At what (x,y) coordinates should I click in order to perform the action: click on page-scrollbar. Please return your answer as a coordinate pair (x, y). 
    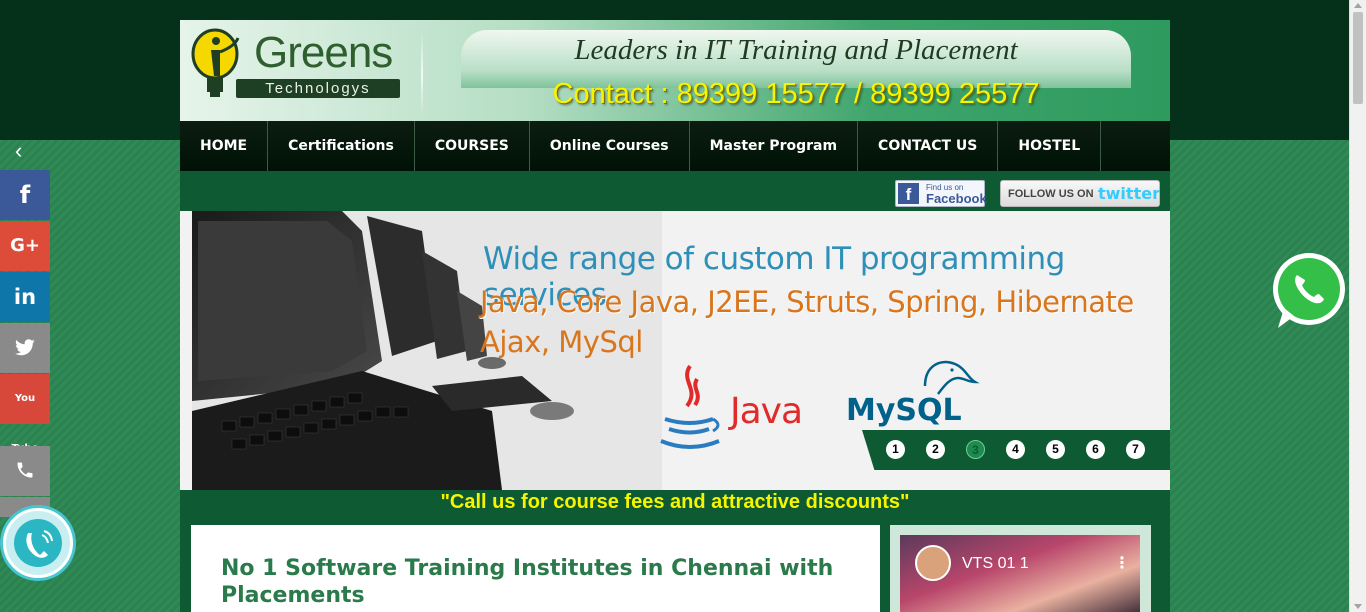
    Looking at the image, I should click on (1357, 306).